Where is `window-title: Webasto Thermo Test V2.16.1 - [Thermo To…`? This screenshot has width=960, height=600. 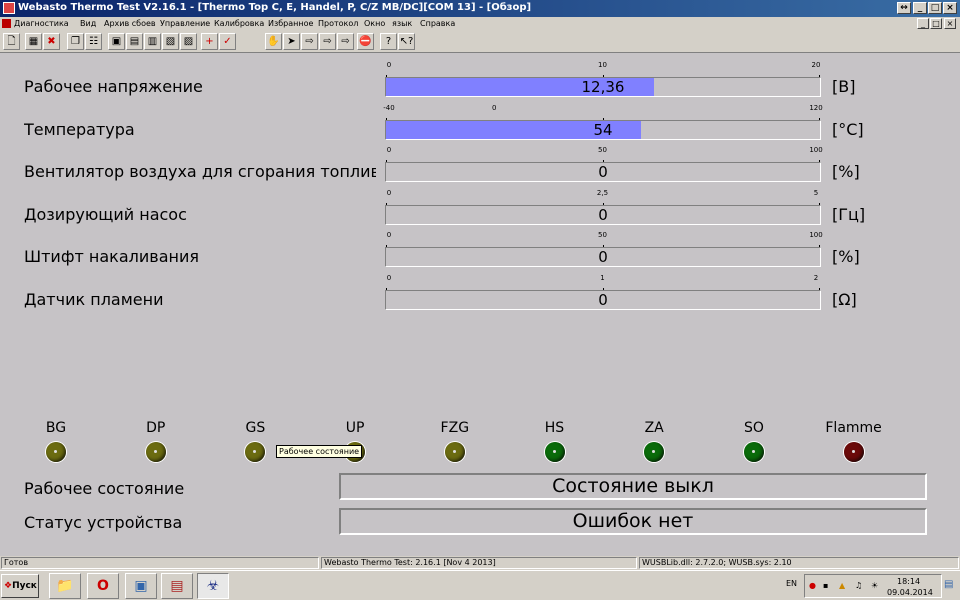
window-title: Webasto Thermo Test V2.16.1 - [Thermo To… is located at coordinates (275, 7).